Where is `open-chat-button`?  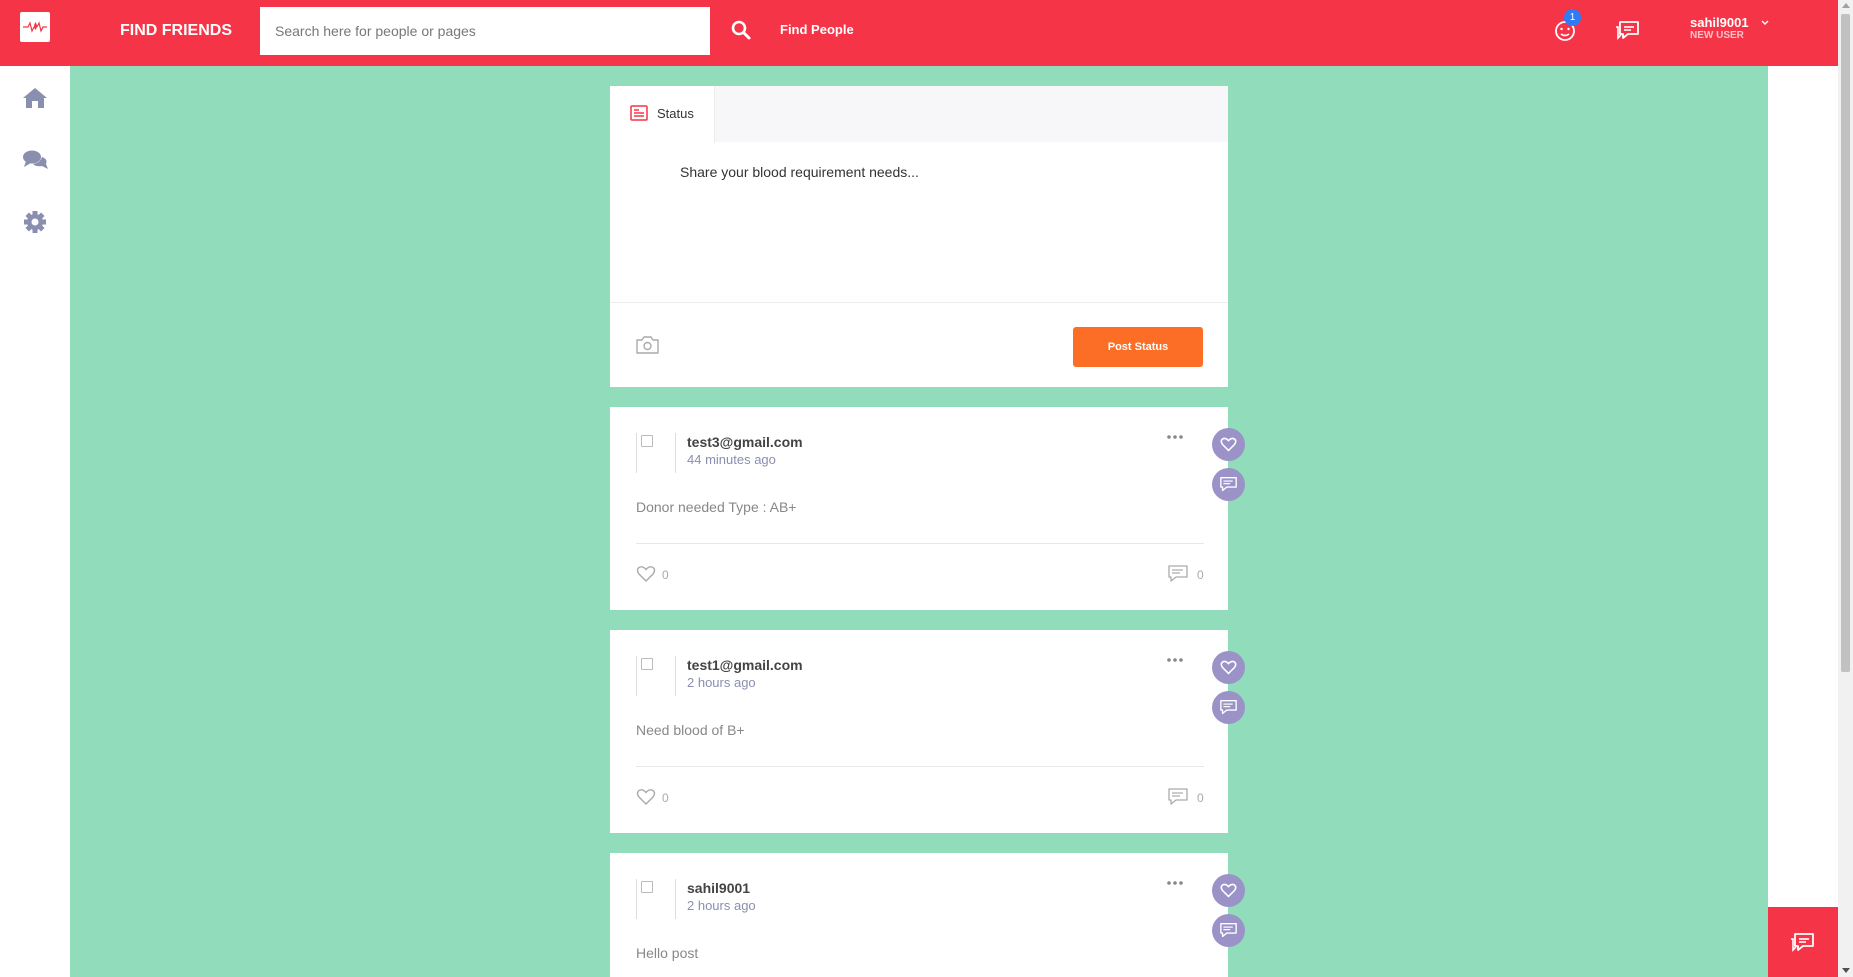
open-chat-button is located at coordinates (1803, 942).